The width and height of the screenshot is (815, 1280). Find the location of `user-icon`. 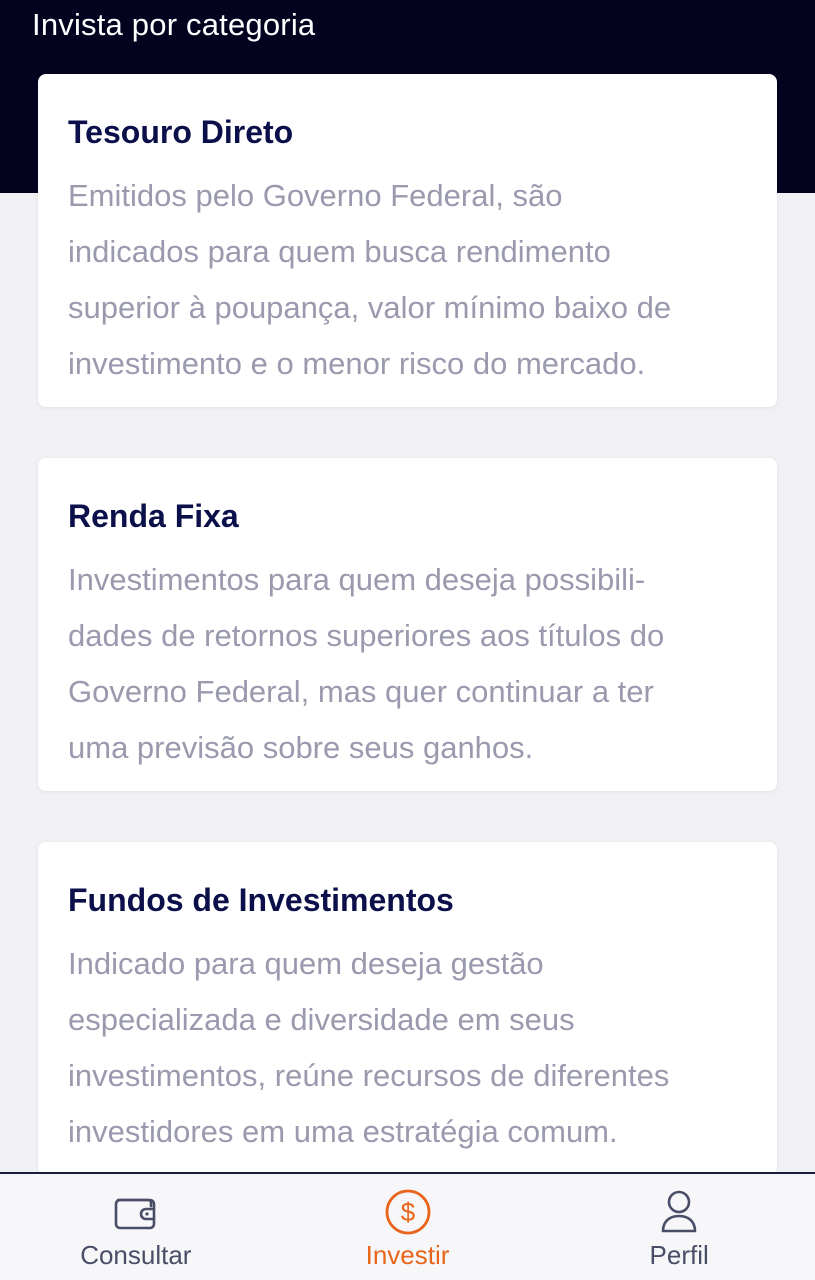

user-icon is located at coordinates (679, 1212).